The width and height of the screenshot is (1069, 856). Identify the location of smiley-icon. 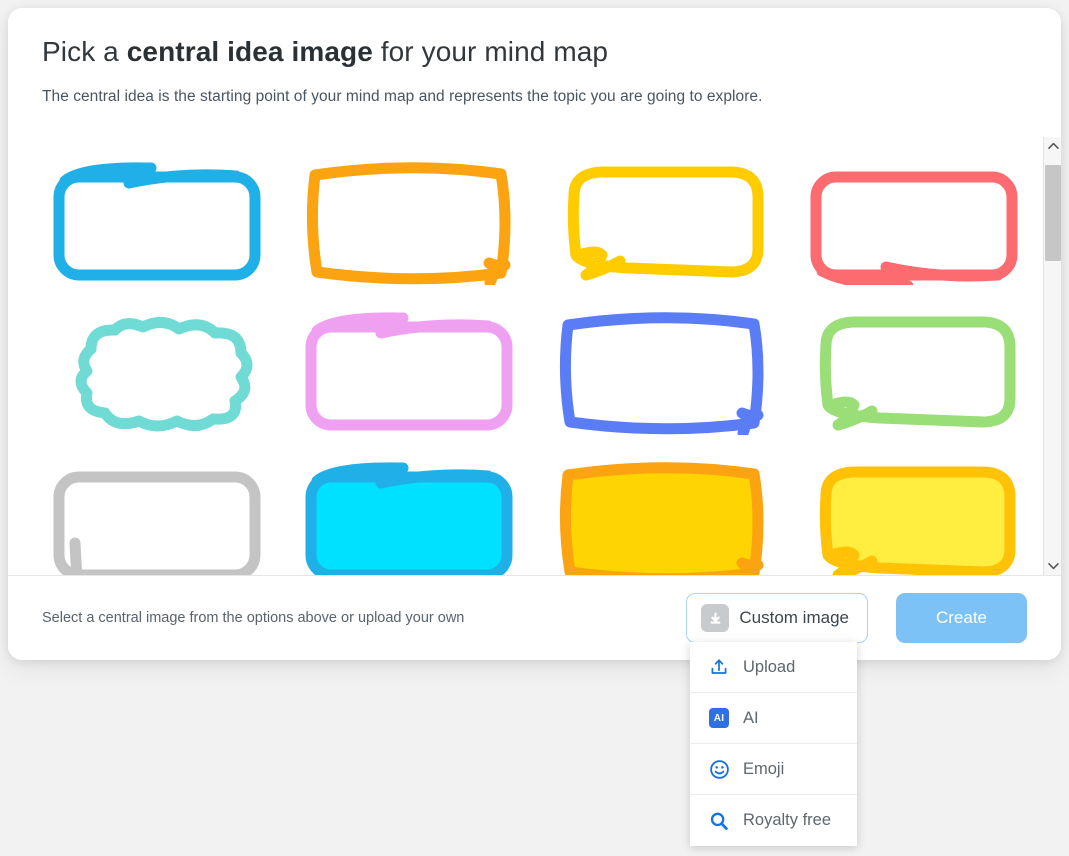
(719, 769).